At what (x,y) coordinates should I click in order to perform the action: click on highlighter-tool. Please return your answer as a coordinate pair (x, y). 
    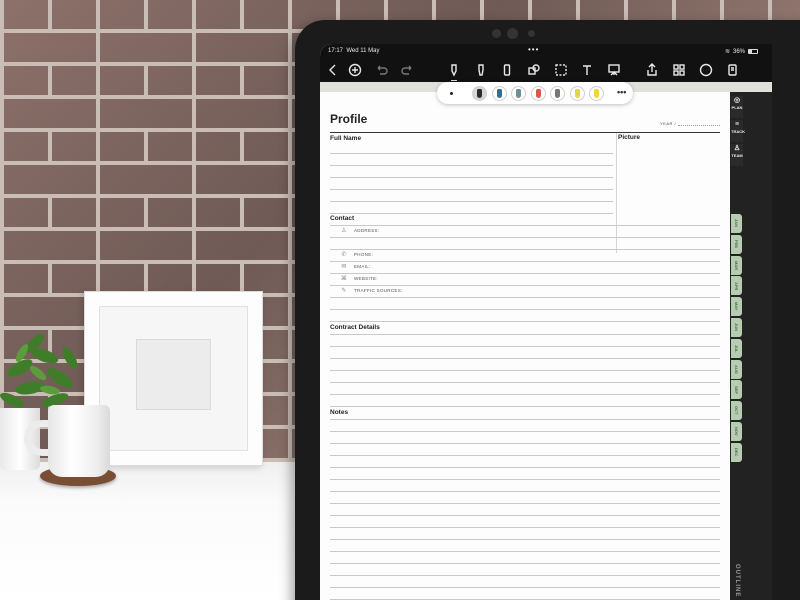
    Looking at the image, I should click on (481, 70).